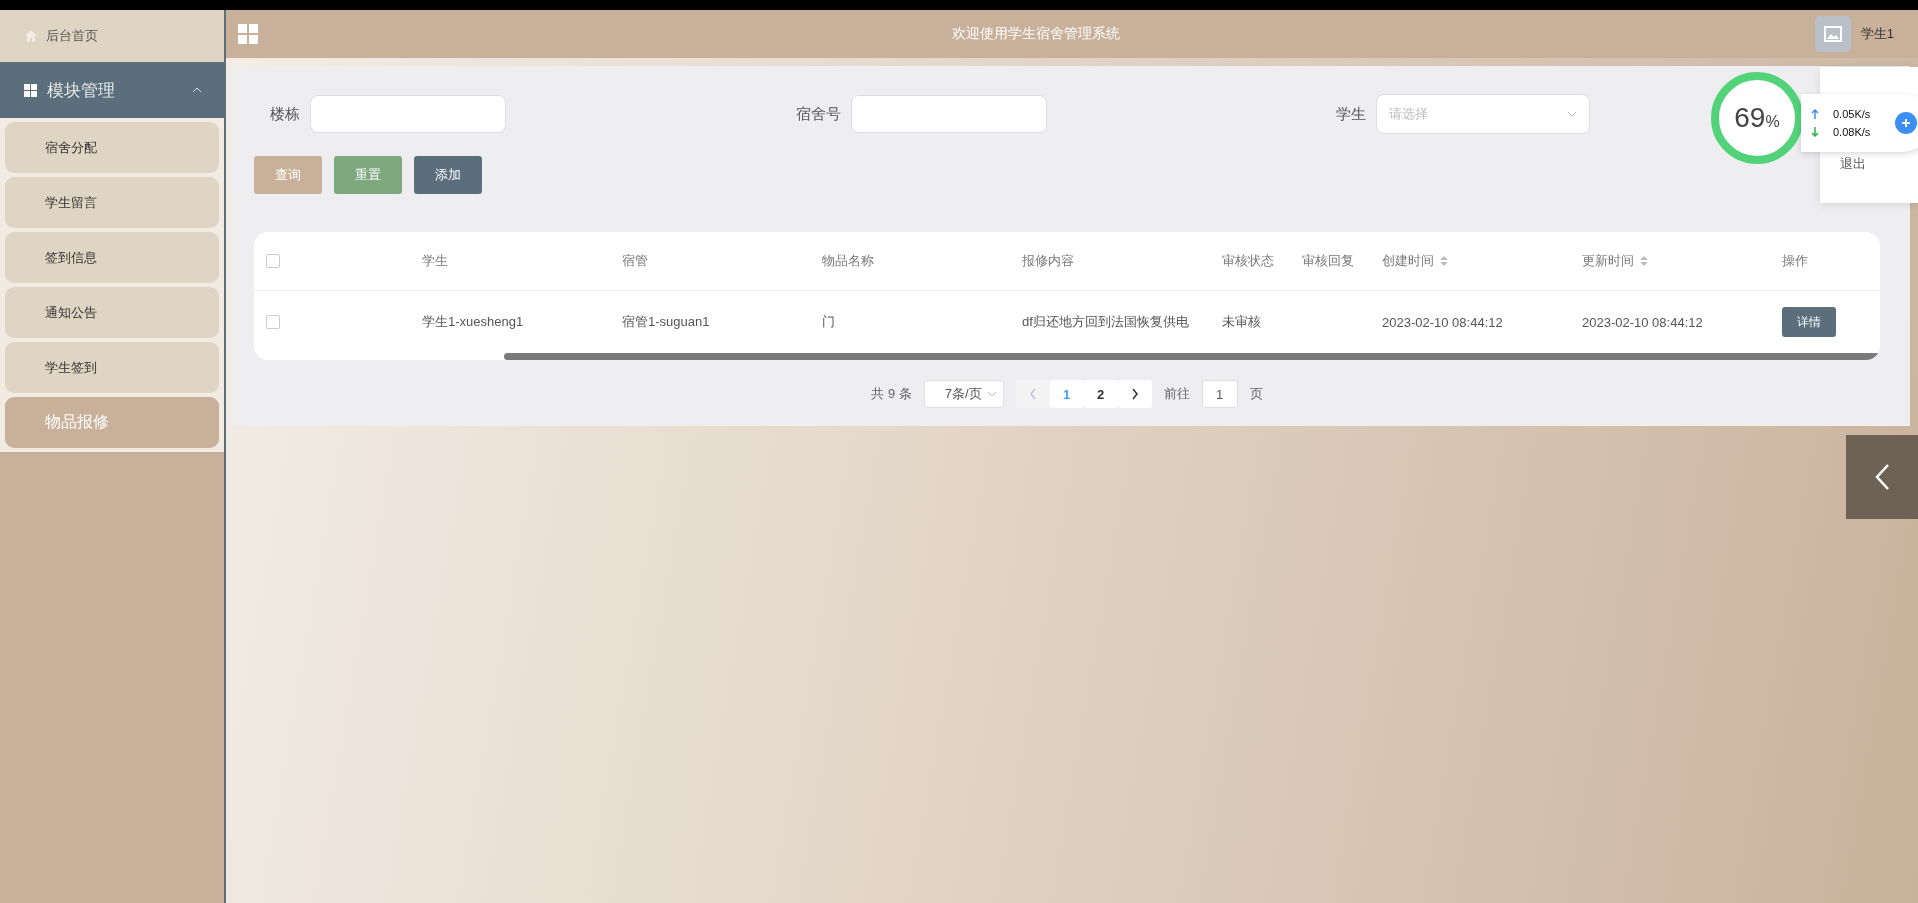 Image resolution: width=1918 pixels, height=903 pixels. I want to click on page-size-select: 7条/页, so click(963, 394).